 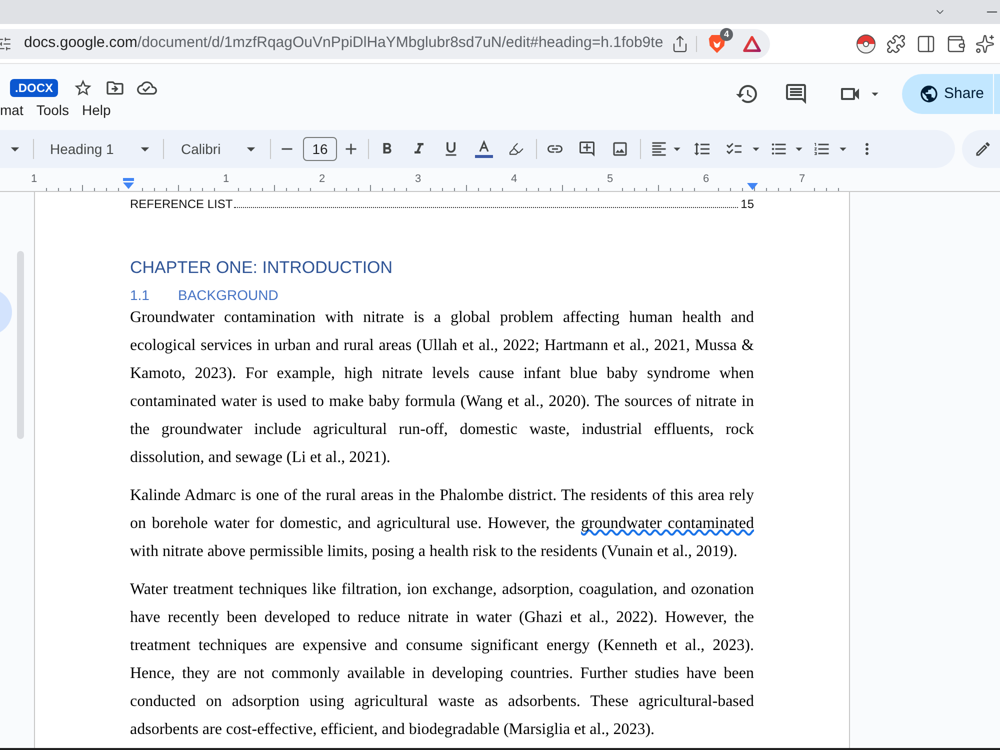 What do you see at coordinates (442, 524) in the screenshot?
I see `body-paragraph: Kalinde Admarc is one of the rural areas in the Phalombe district. The residents of this area rely on borehole water for domestic, and agricultural use. However, the groundwater contaminated with nitrate above permissible limits, posing a health risk to the residents (Vunain et al., 2019).` at bounding box center [442, 524].